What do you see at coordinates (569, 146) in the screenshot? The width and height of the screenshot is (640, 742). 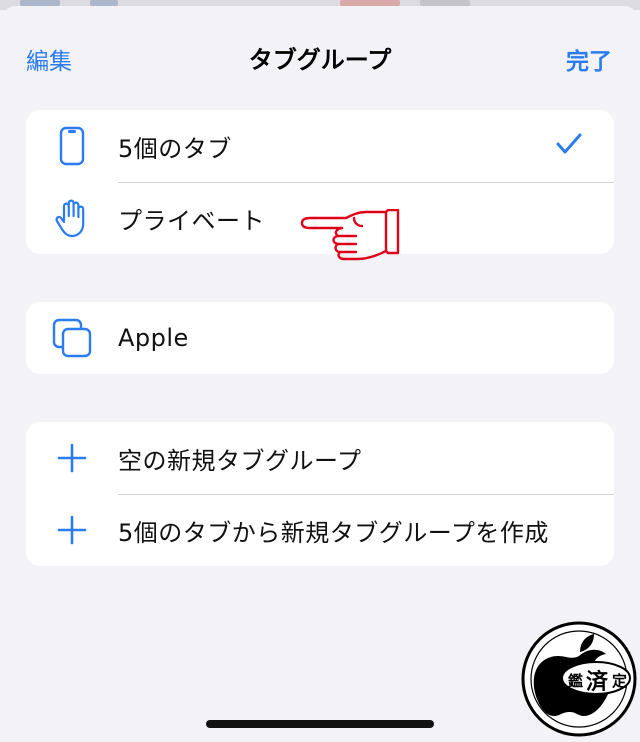 I see `checkmark-icon` at bounding box center [569, 146].